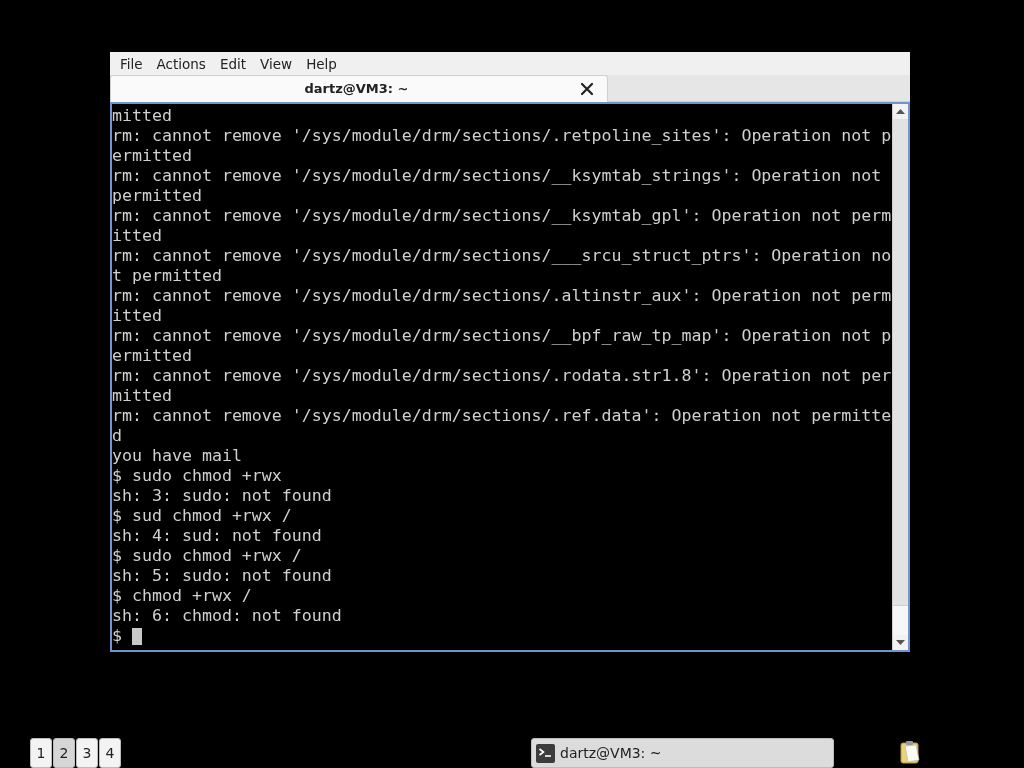 Image resolution: width=1024 pixels, height=768 pixels. Describe the element at coordinates (502, 416) in the screenshot. I see `terminal-line: rm: cannot remove '/sys/module/drm/sections/.ref.data': Operation not permitte` at that location.